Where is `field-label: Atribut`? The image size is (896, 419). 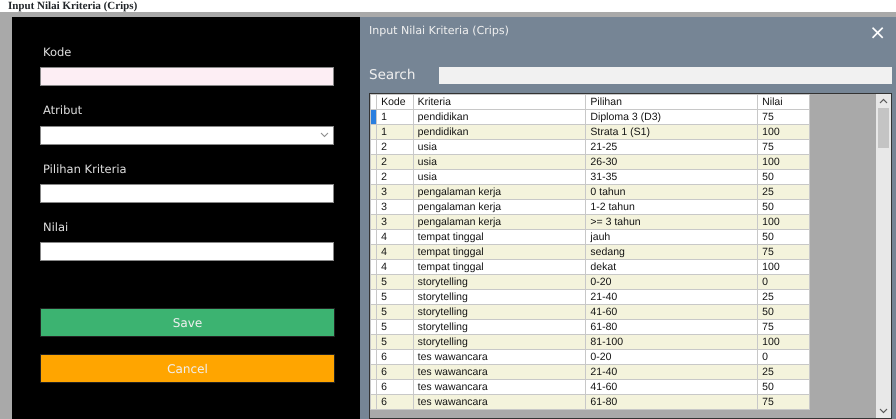
field-label: Atribut is located at coordinates (62, 111).